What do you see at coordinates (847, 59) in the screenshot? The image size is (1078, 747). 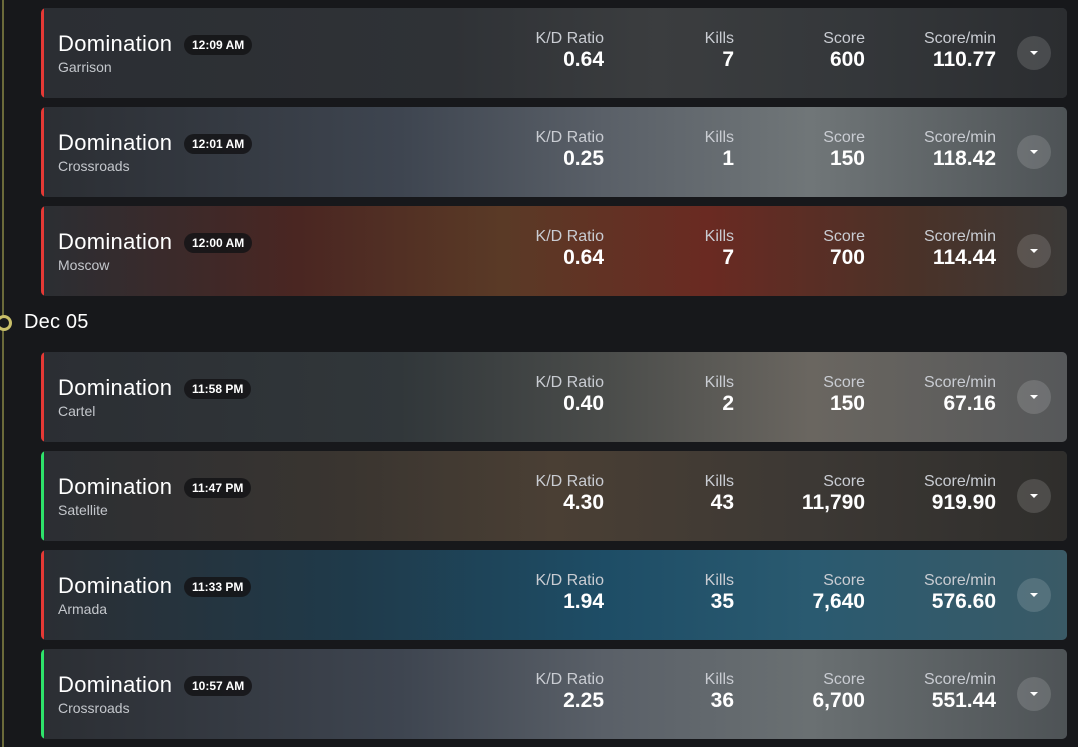 I see `score-value: 600` at bounding box center [847, 59].